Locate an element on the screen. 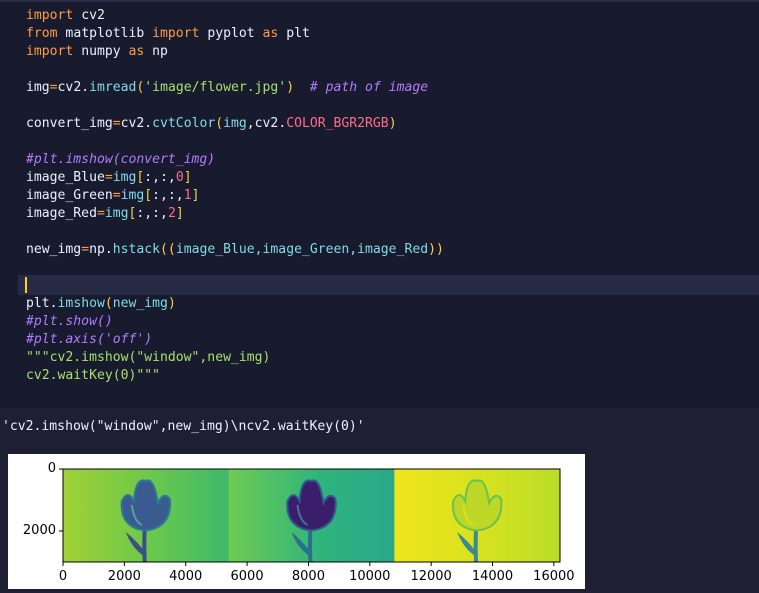 Image resolution: width=759 pixels, height=593 pixels. x-tick-label: 4000 is located at coordinates (186, 576).